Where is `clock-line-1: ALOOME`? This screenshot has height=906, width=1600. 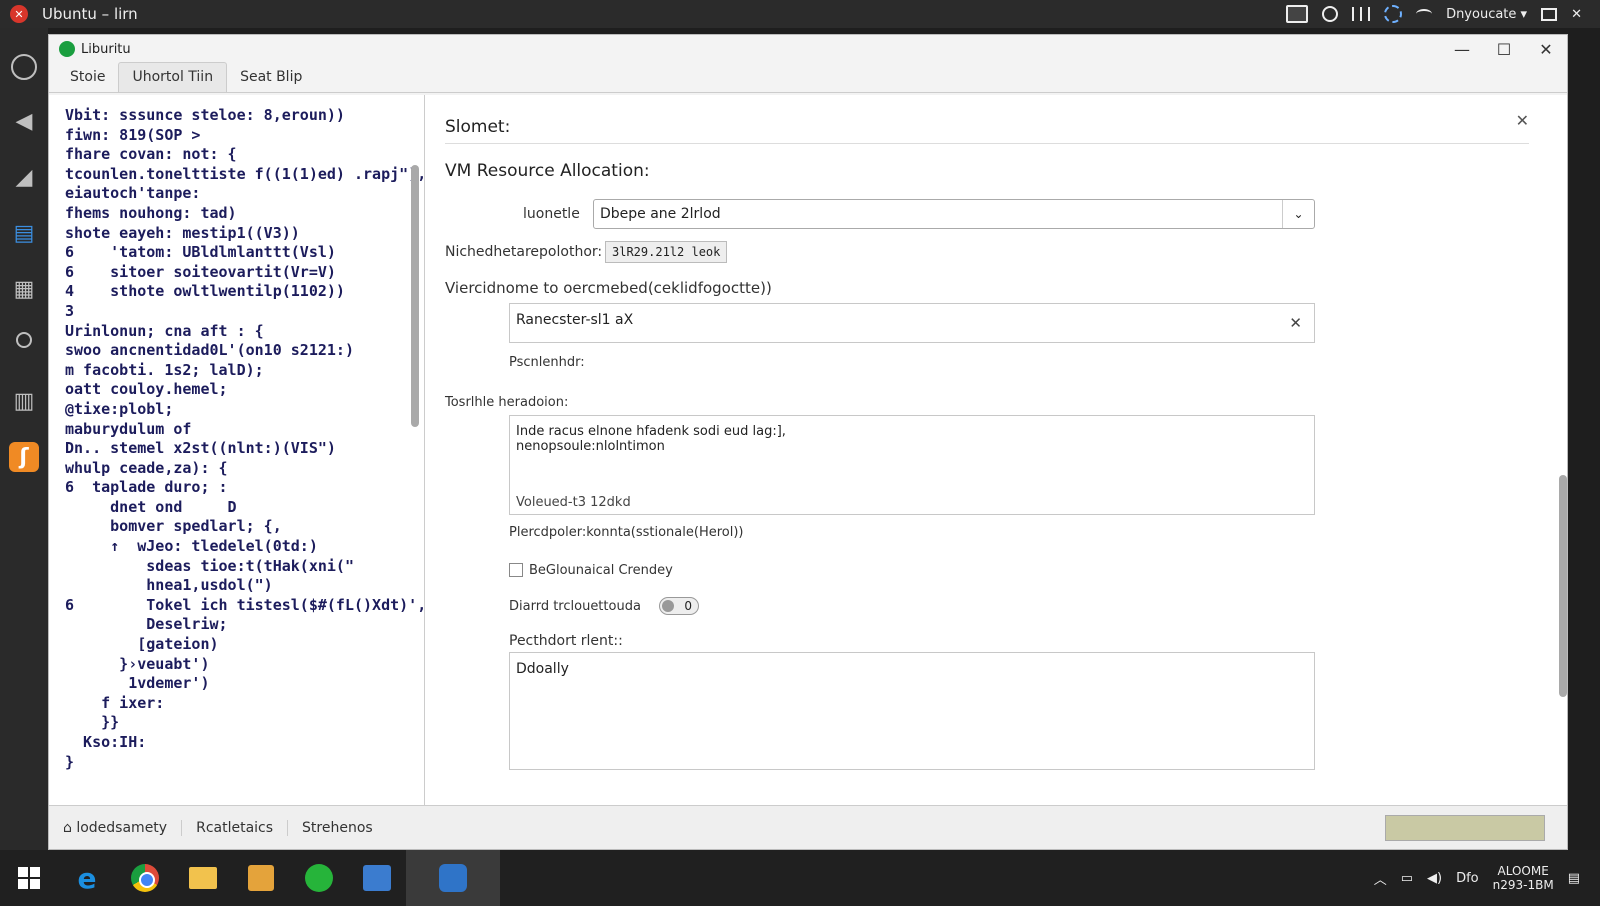 clock-line-1: ALOOME is located at coordinates (1523, 871).